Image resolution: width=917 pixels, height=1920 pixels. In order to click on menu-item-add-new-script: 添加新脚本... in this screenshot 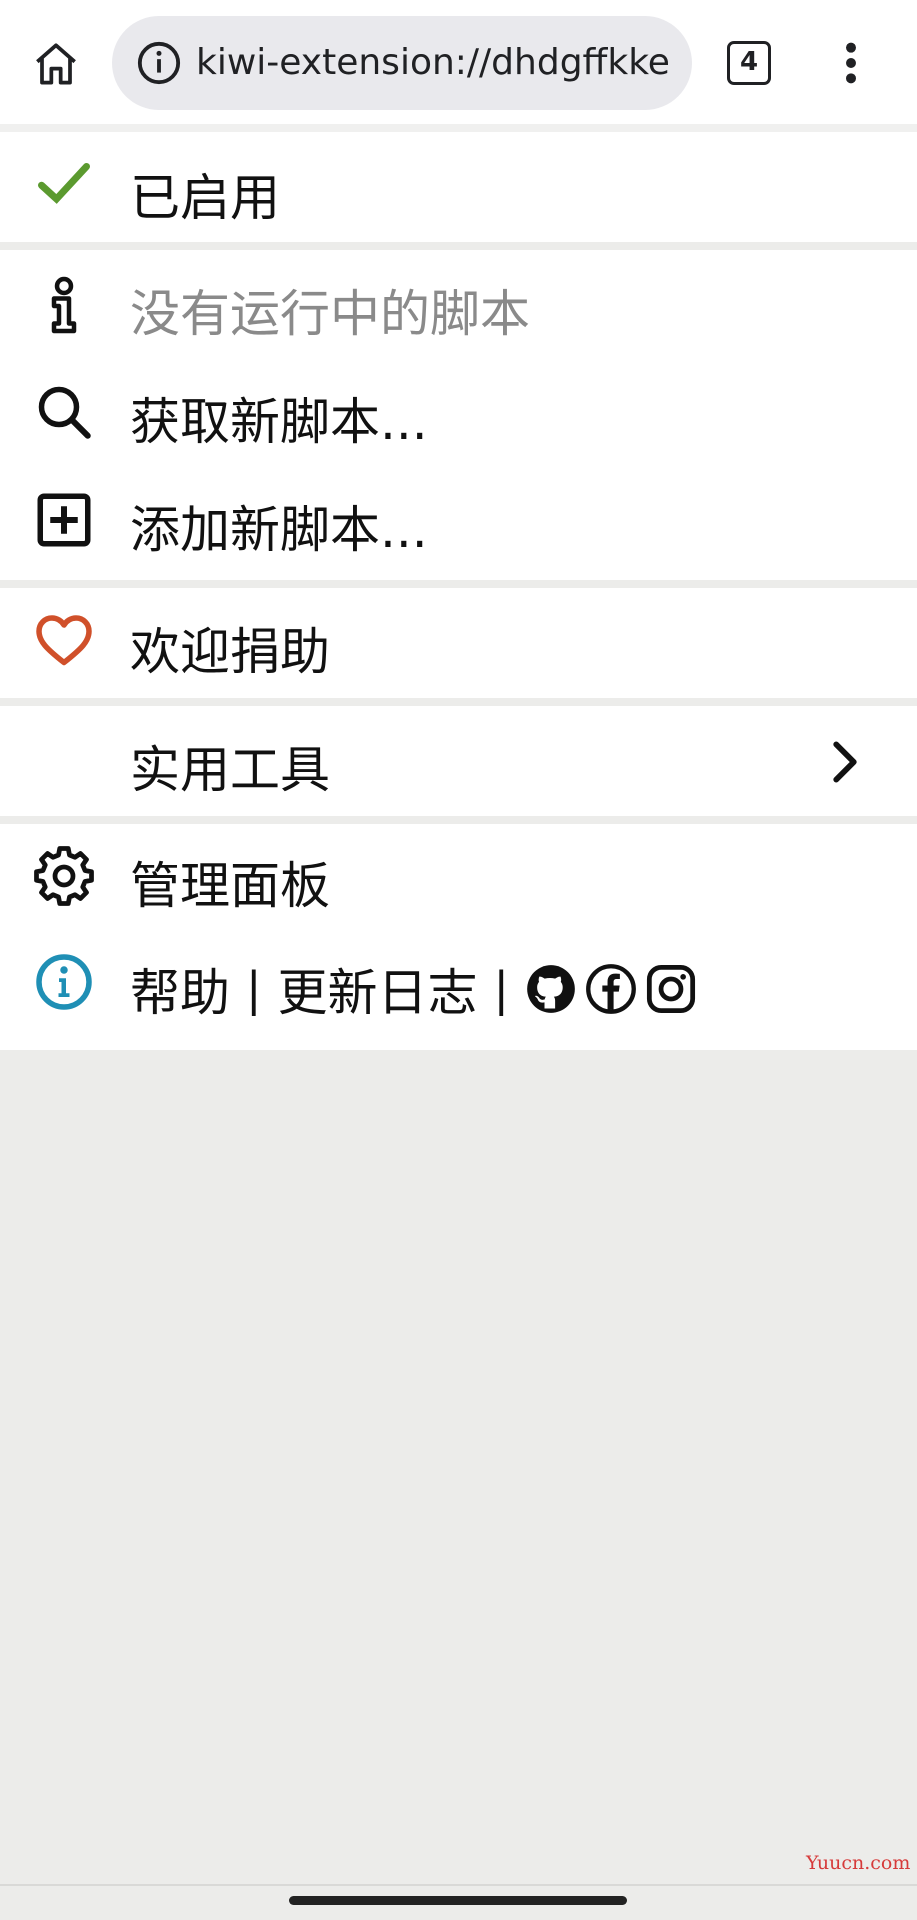, I will do `click(458, 525)`.